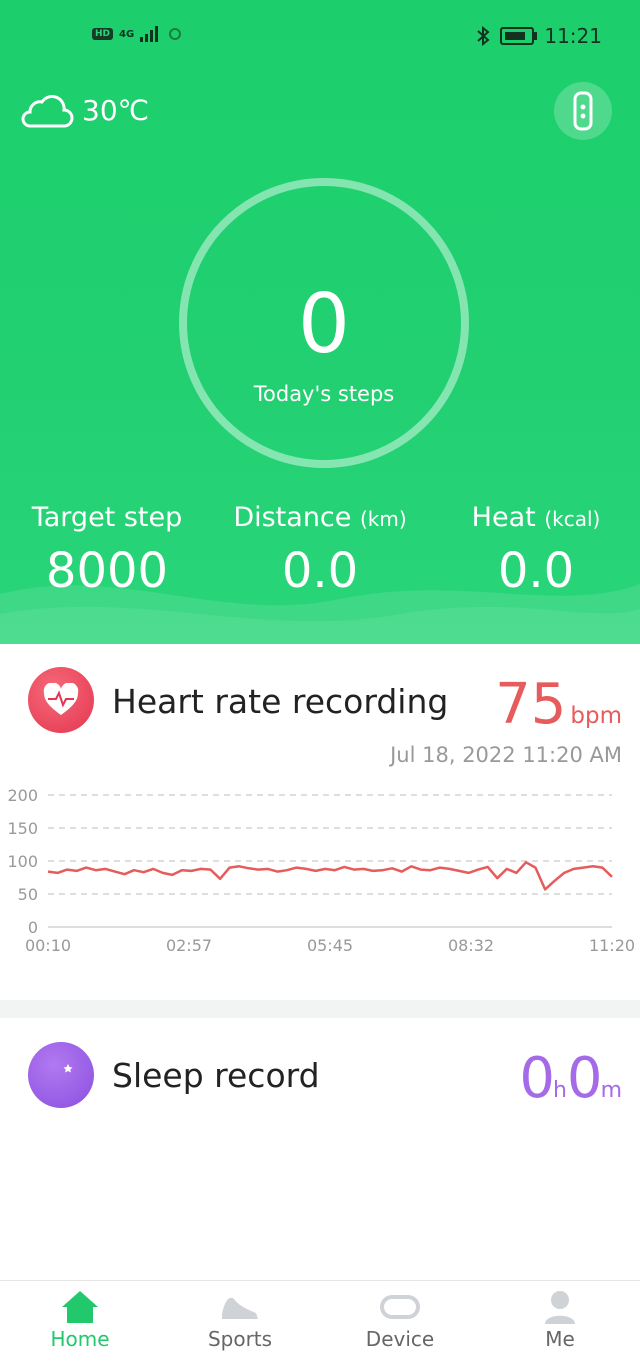 The width and height of the screenshot is (640, 1370). What do you see at coordinates (584, 1078) in the screenshot?
I see `sleep-minutes: 0` at bounding box center [584, 1078].